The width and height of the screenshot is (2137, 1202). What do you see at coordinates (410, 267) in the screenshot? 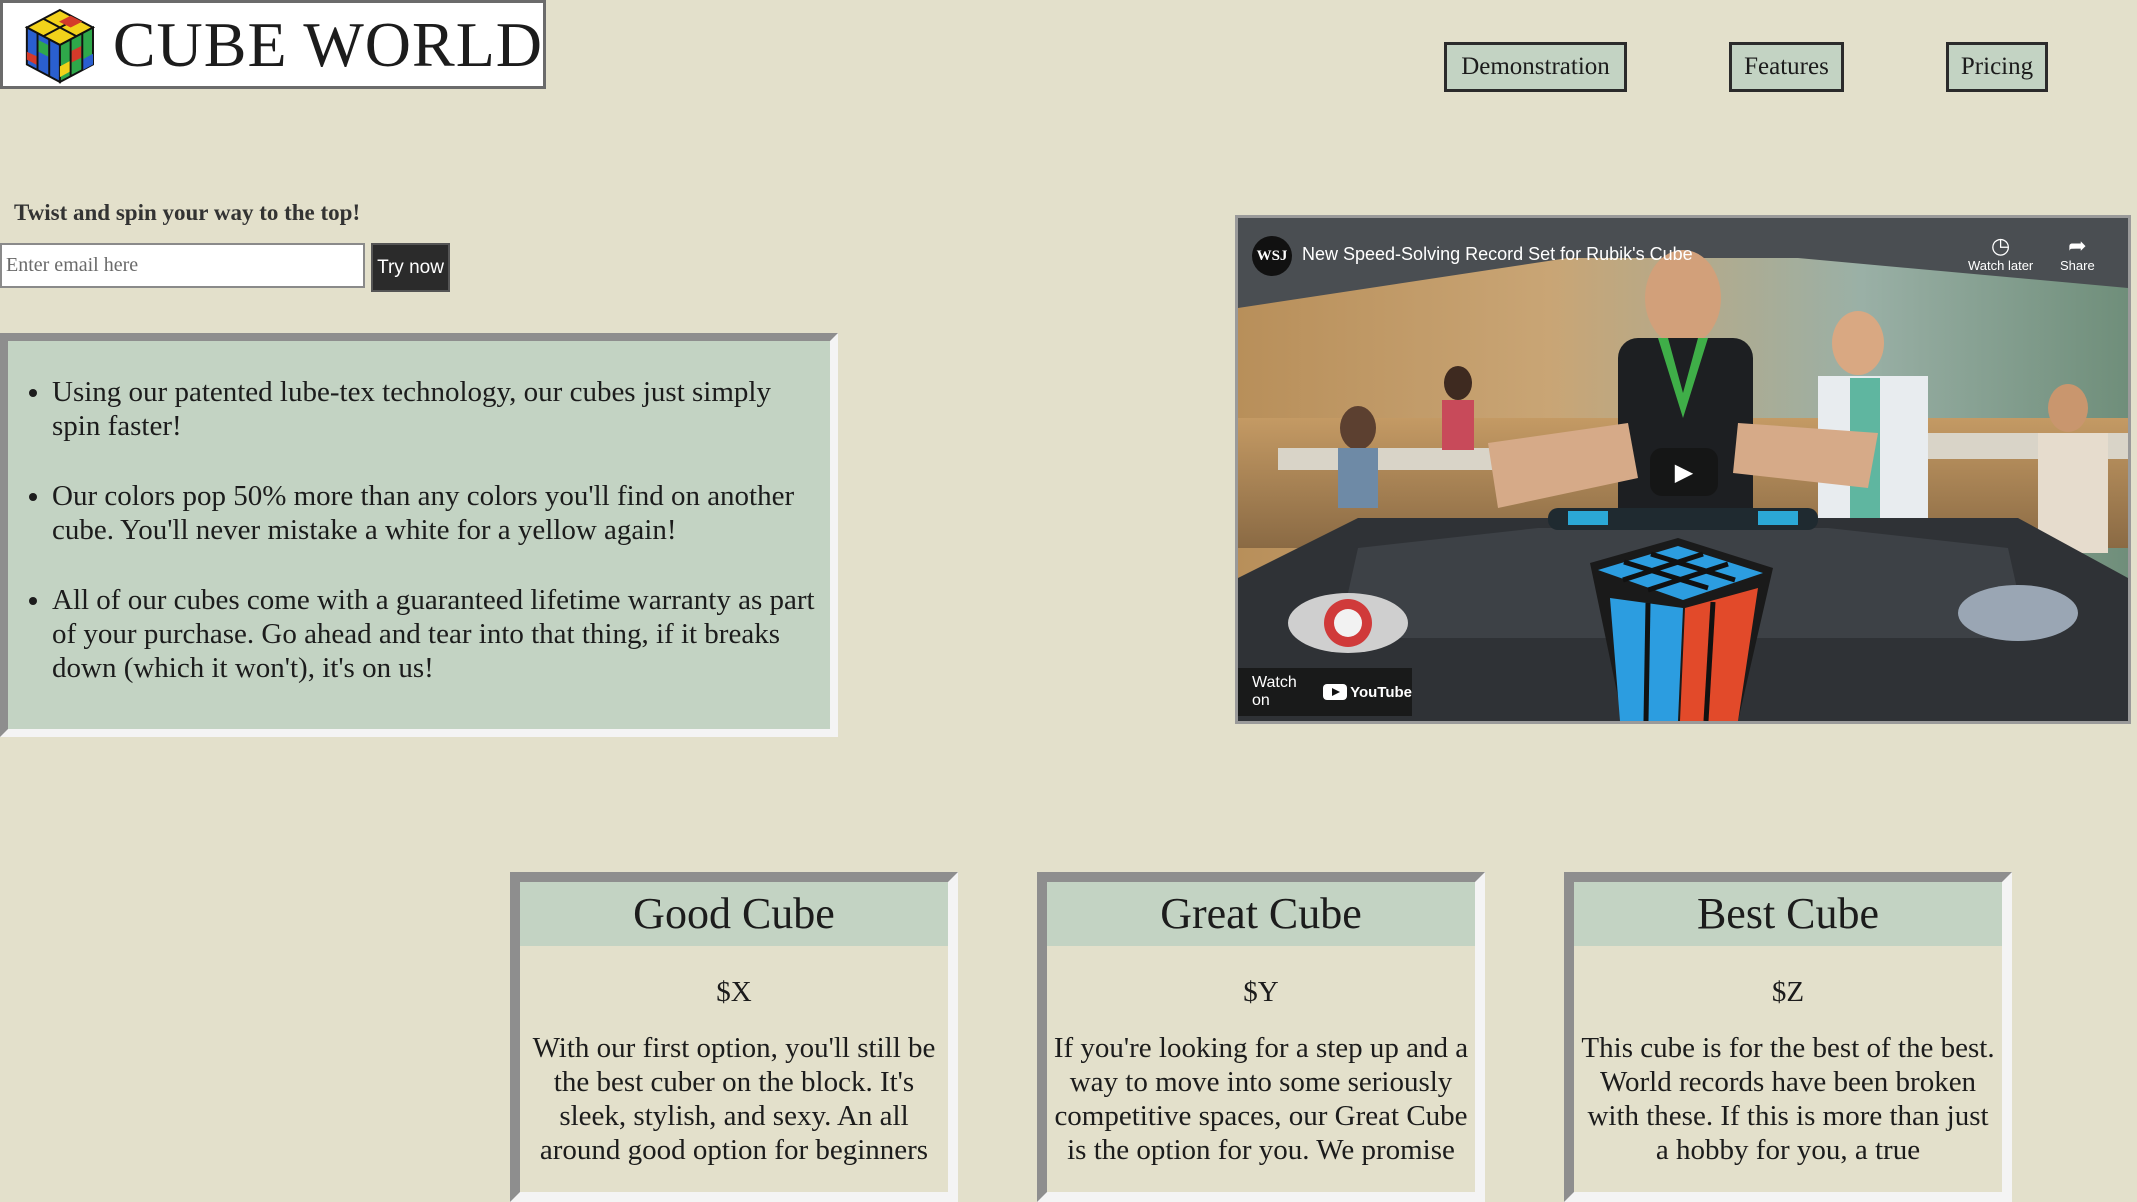
I see `try-now-button: Try now` at bounding box center [410, 267].